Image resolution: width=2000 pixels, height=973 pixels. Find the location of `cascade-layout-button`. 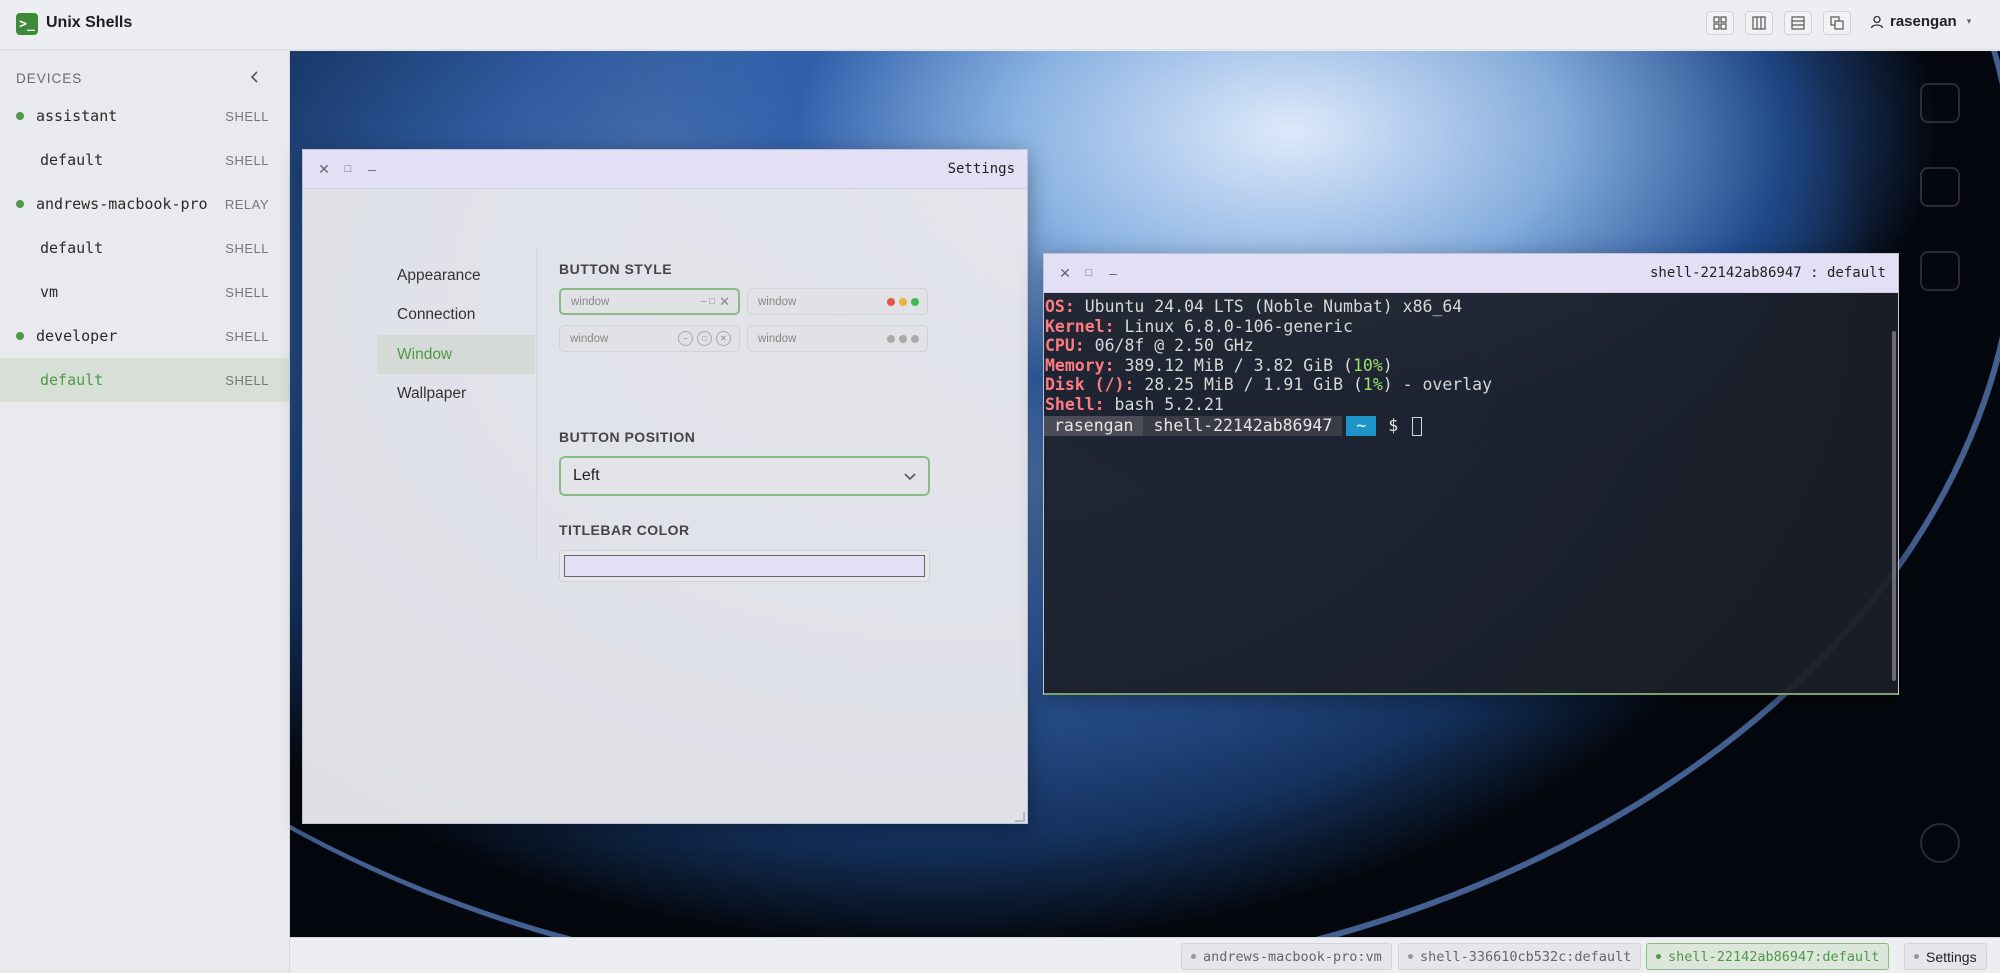

cascade-layout-button is located at coordinates (1837, 23).